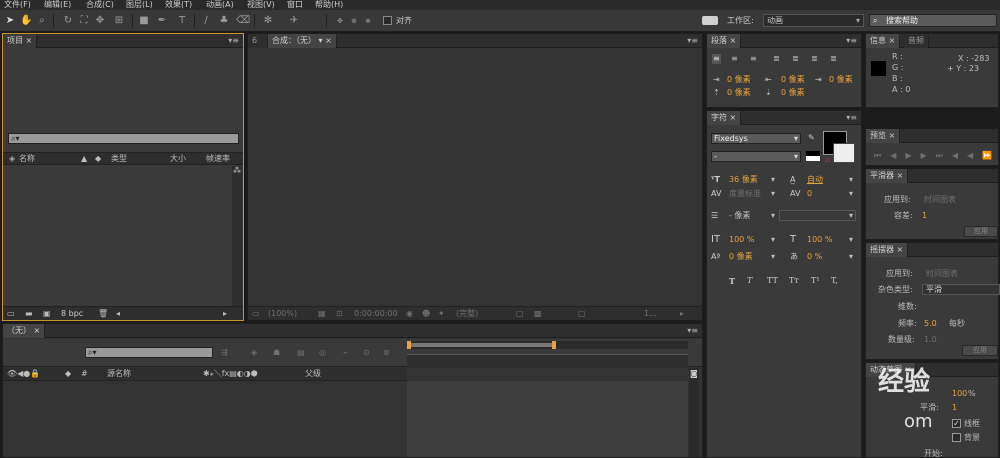  I want to click on faux-italic-button: T, so click(749, 281).